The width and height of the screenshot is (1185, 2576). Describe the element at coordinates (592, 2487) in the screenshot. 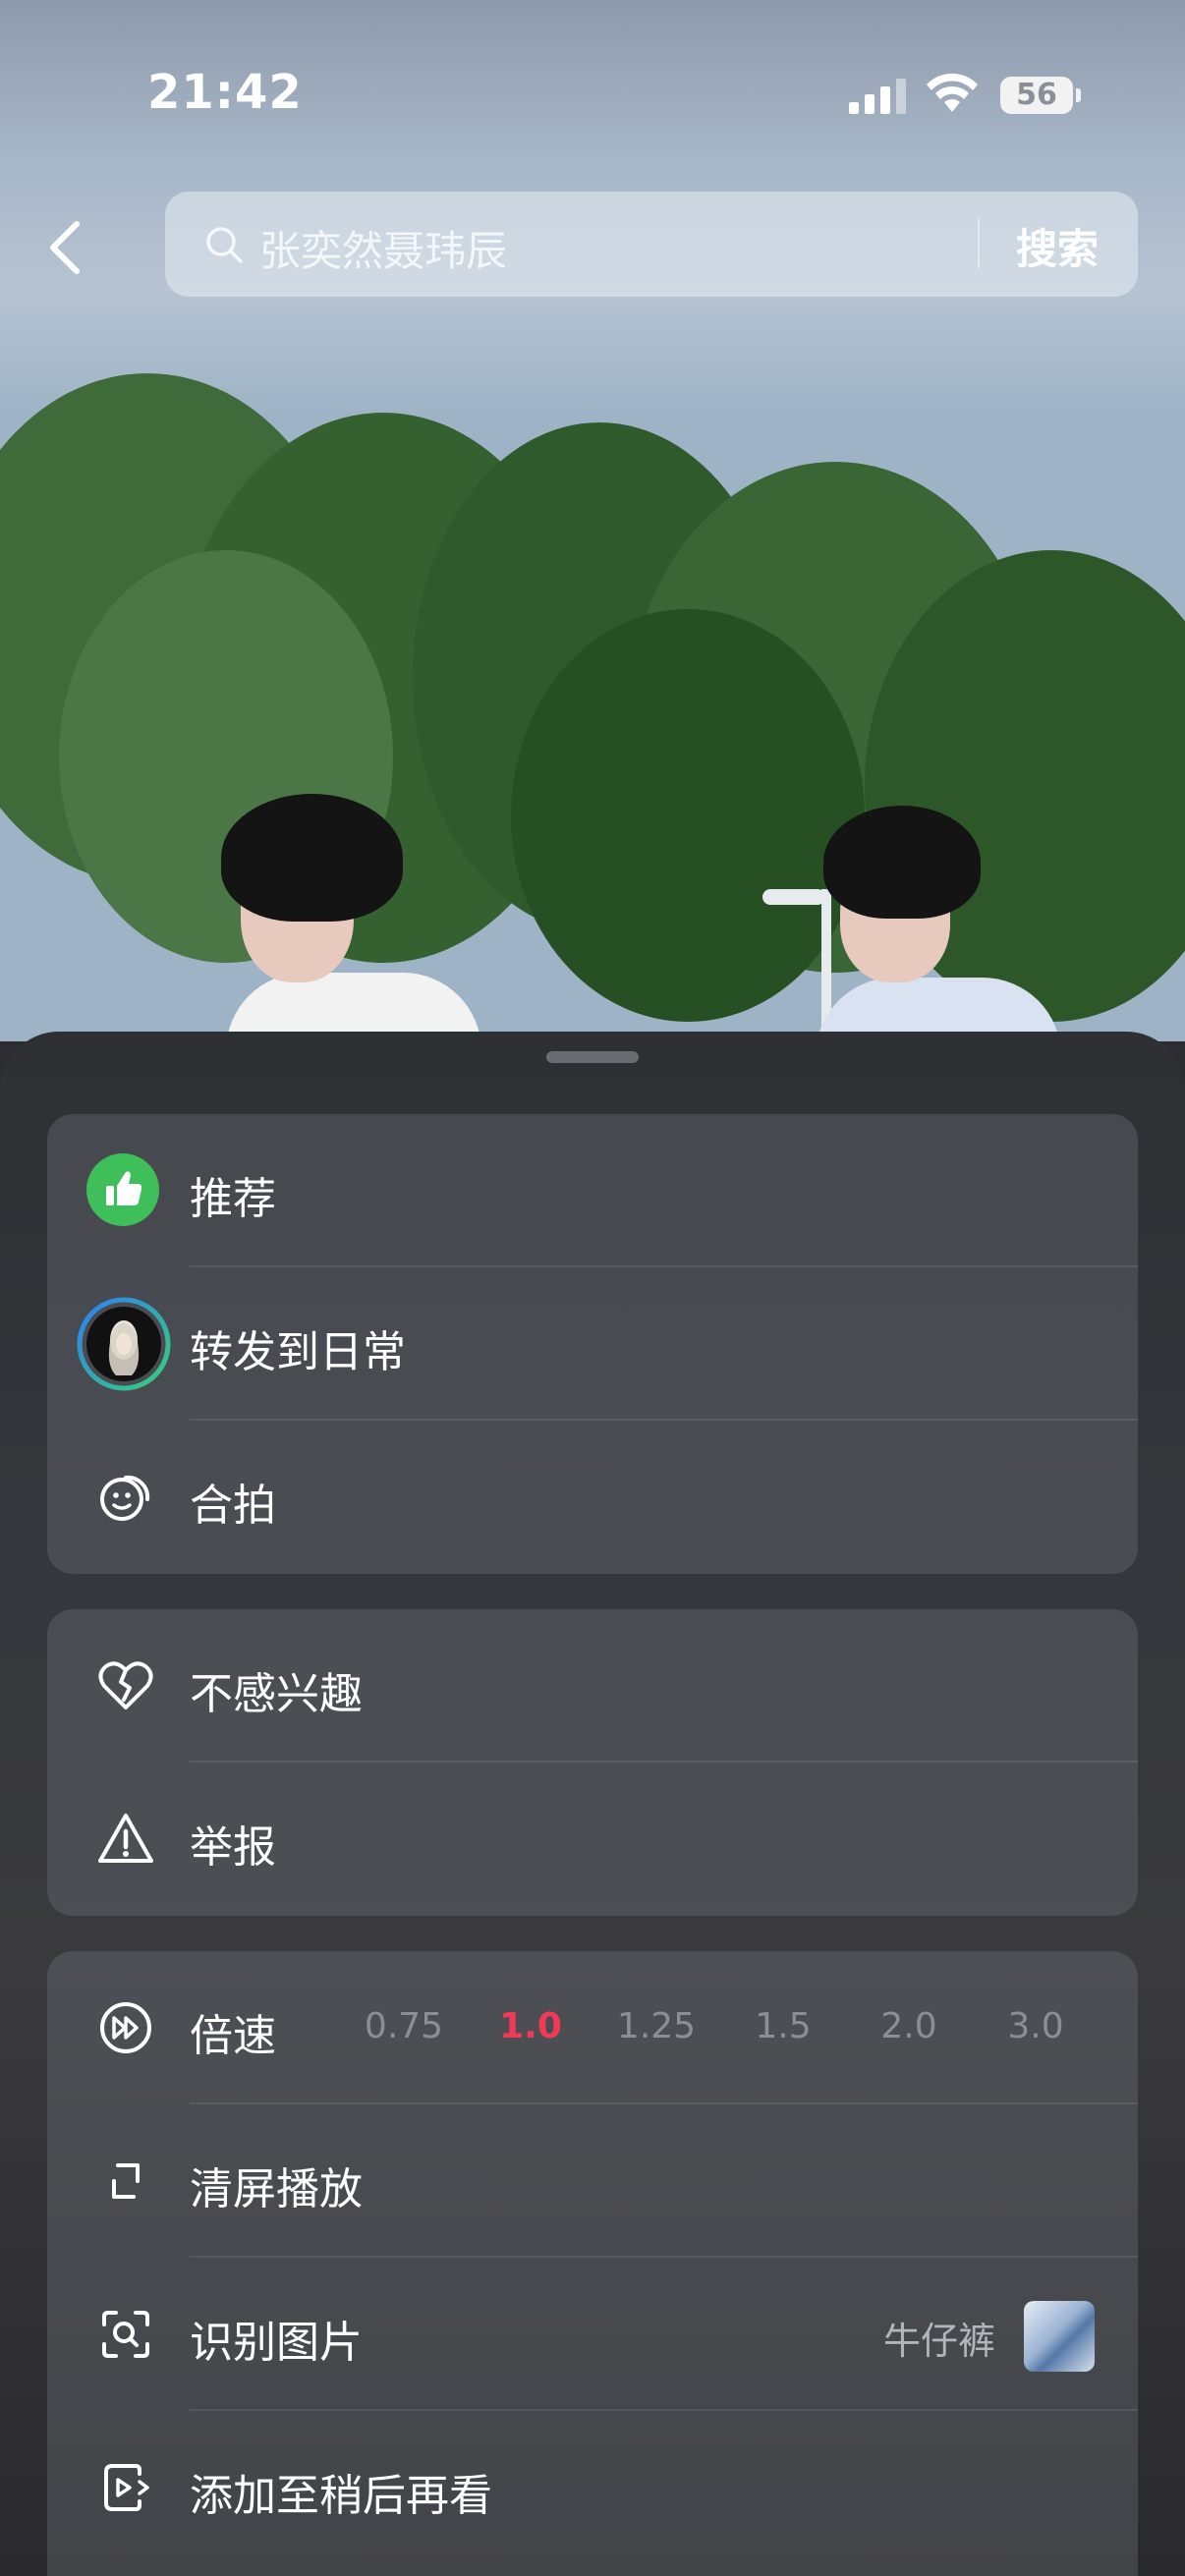

I see `menu-item-watch-later: 添加至稍后再看` at that location.